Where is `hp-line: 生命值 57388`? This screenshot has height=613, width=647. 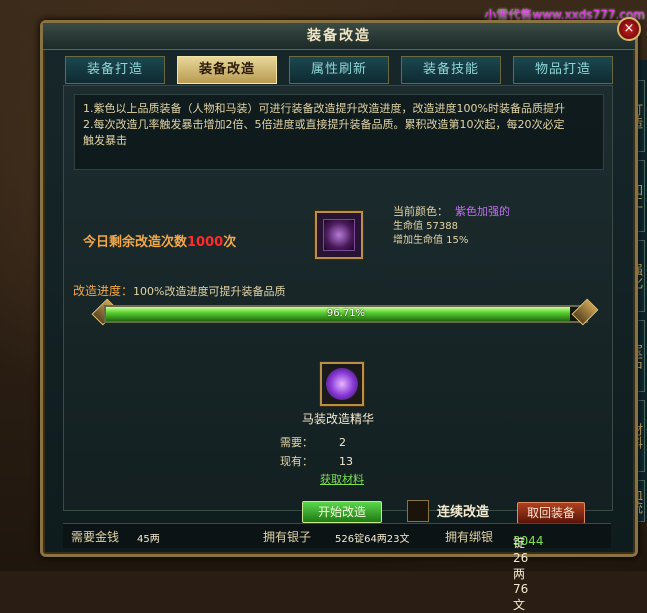
hp-line: 生命值 57388 is located at coordinates (425, 226).